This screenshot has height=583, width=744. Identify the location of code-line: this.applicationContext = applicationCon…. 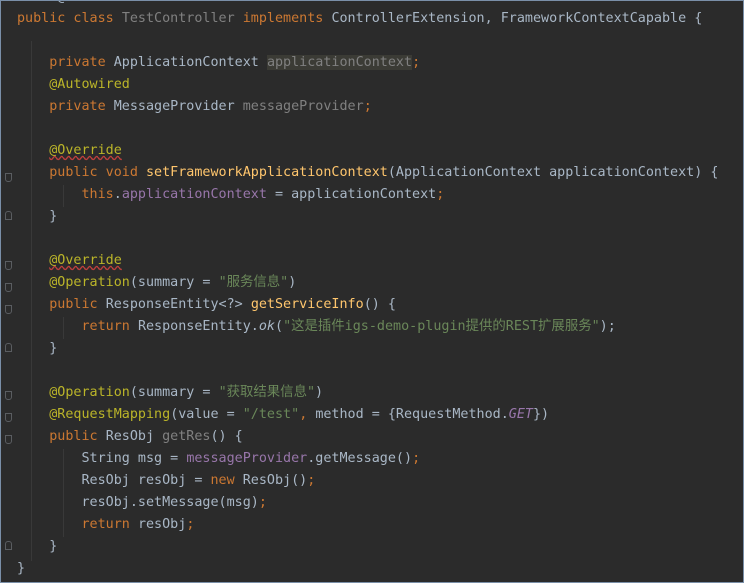
(231, 195).